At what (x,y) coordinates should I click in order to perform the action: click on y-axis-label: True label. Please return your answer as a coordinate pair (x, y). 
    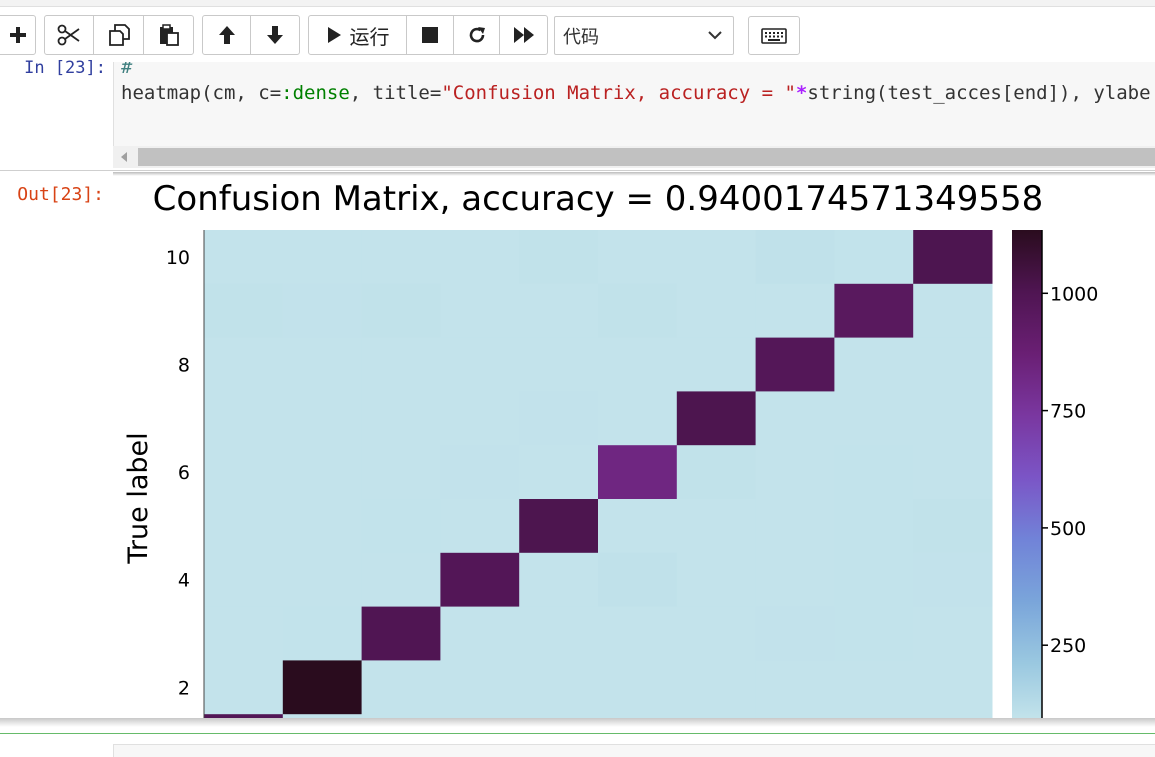
    Looking at the image, I should click on (138, 498).